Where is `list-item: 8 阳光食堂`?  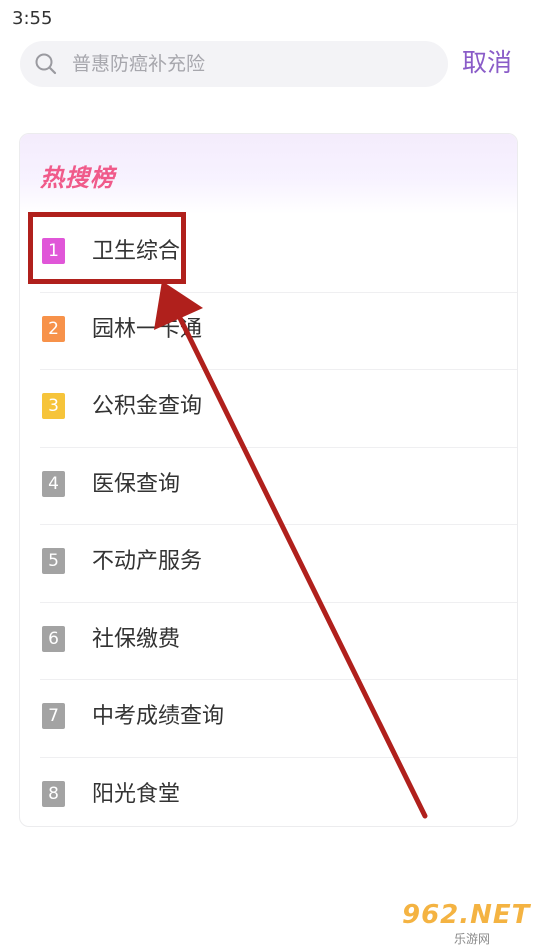
list-item: 8 阳光食堂 is located at coordinates (278, 791).